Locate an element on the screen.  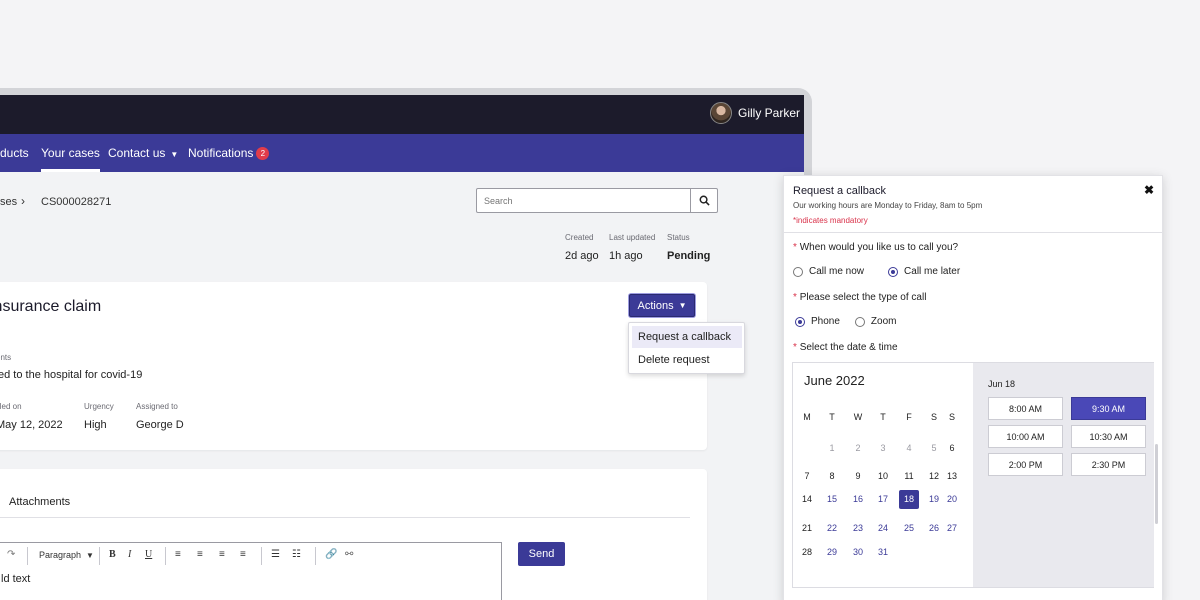
justify-icon: ≡ is located at coordinates (243, 554).